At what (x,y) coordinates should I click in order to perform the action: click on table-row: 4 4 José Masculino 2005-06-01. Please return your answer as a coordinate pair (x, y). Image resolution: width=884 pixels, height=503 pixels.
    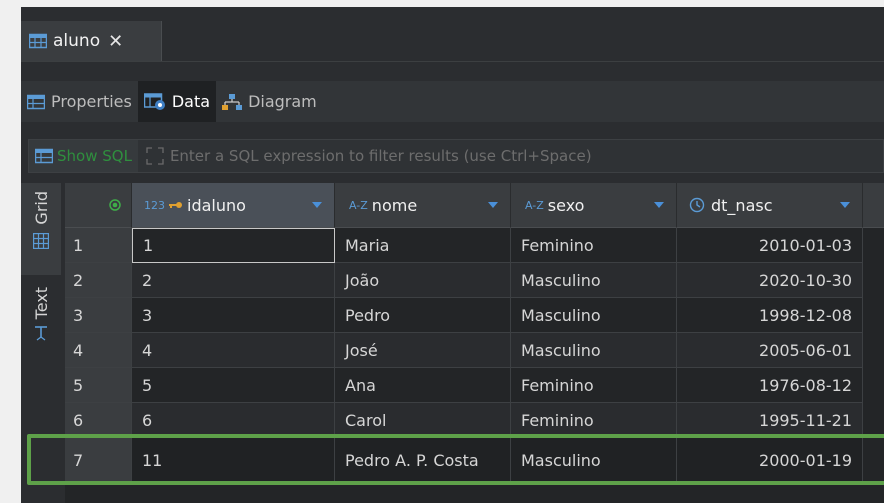
    Looking at the image, I should click on (474, 350).